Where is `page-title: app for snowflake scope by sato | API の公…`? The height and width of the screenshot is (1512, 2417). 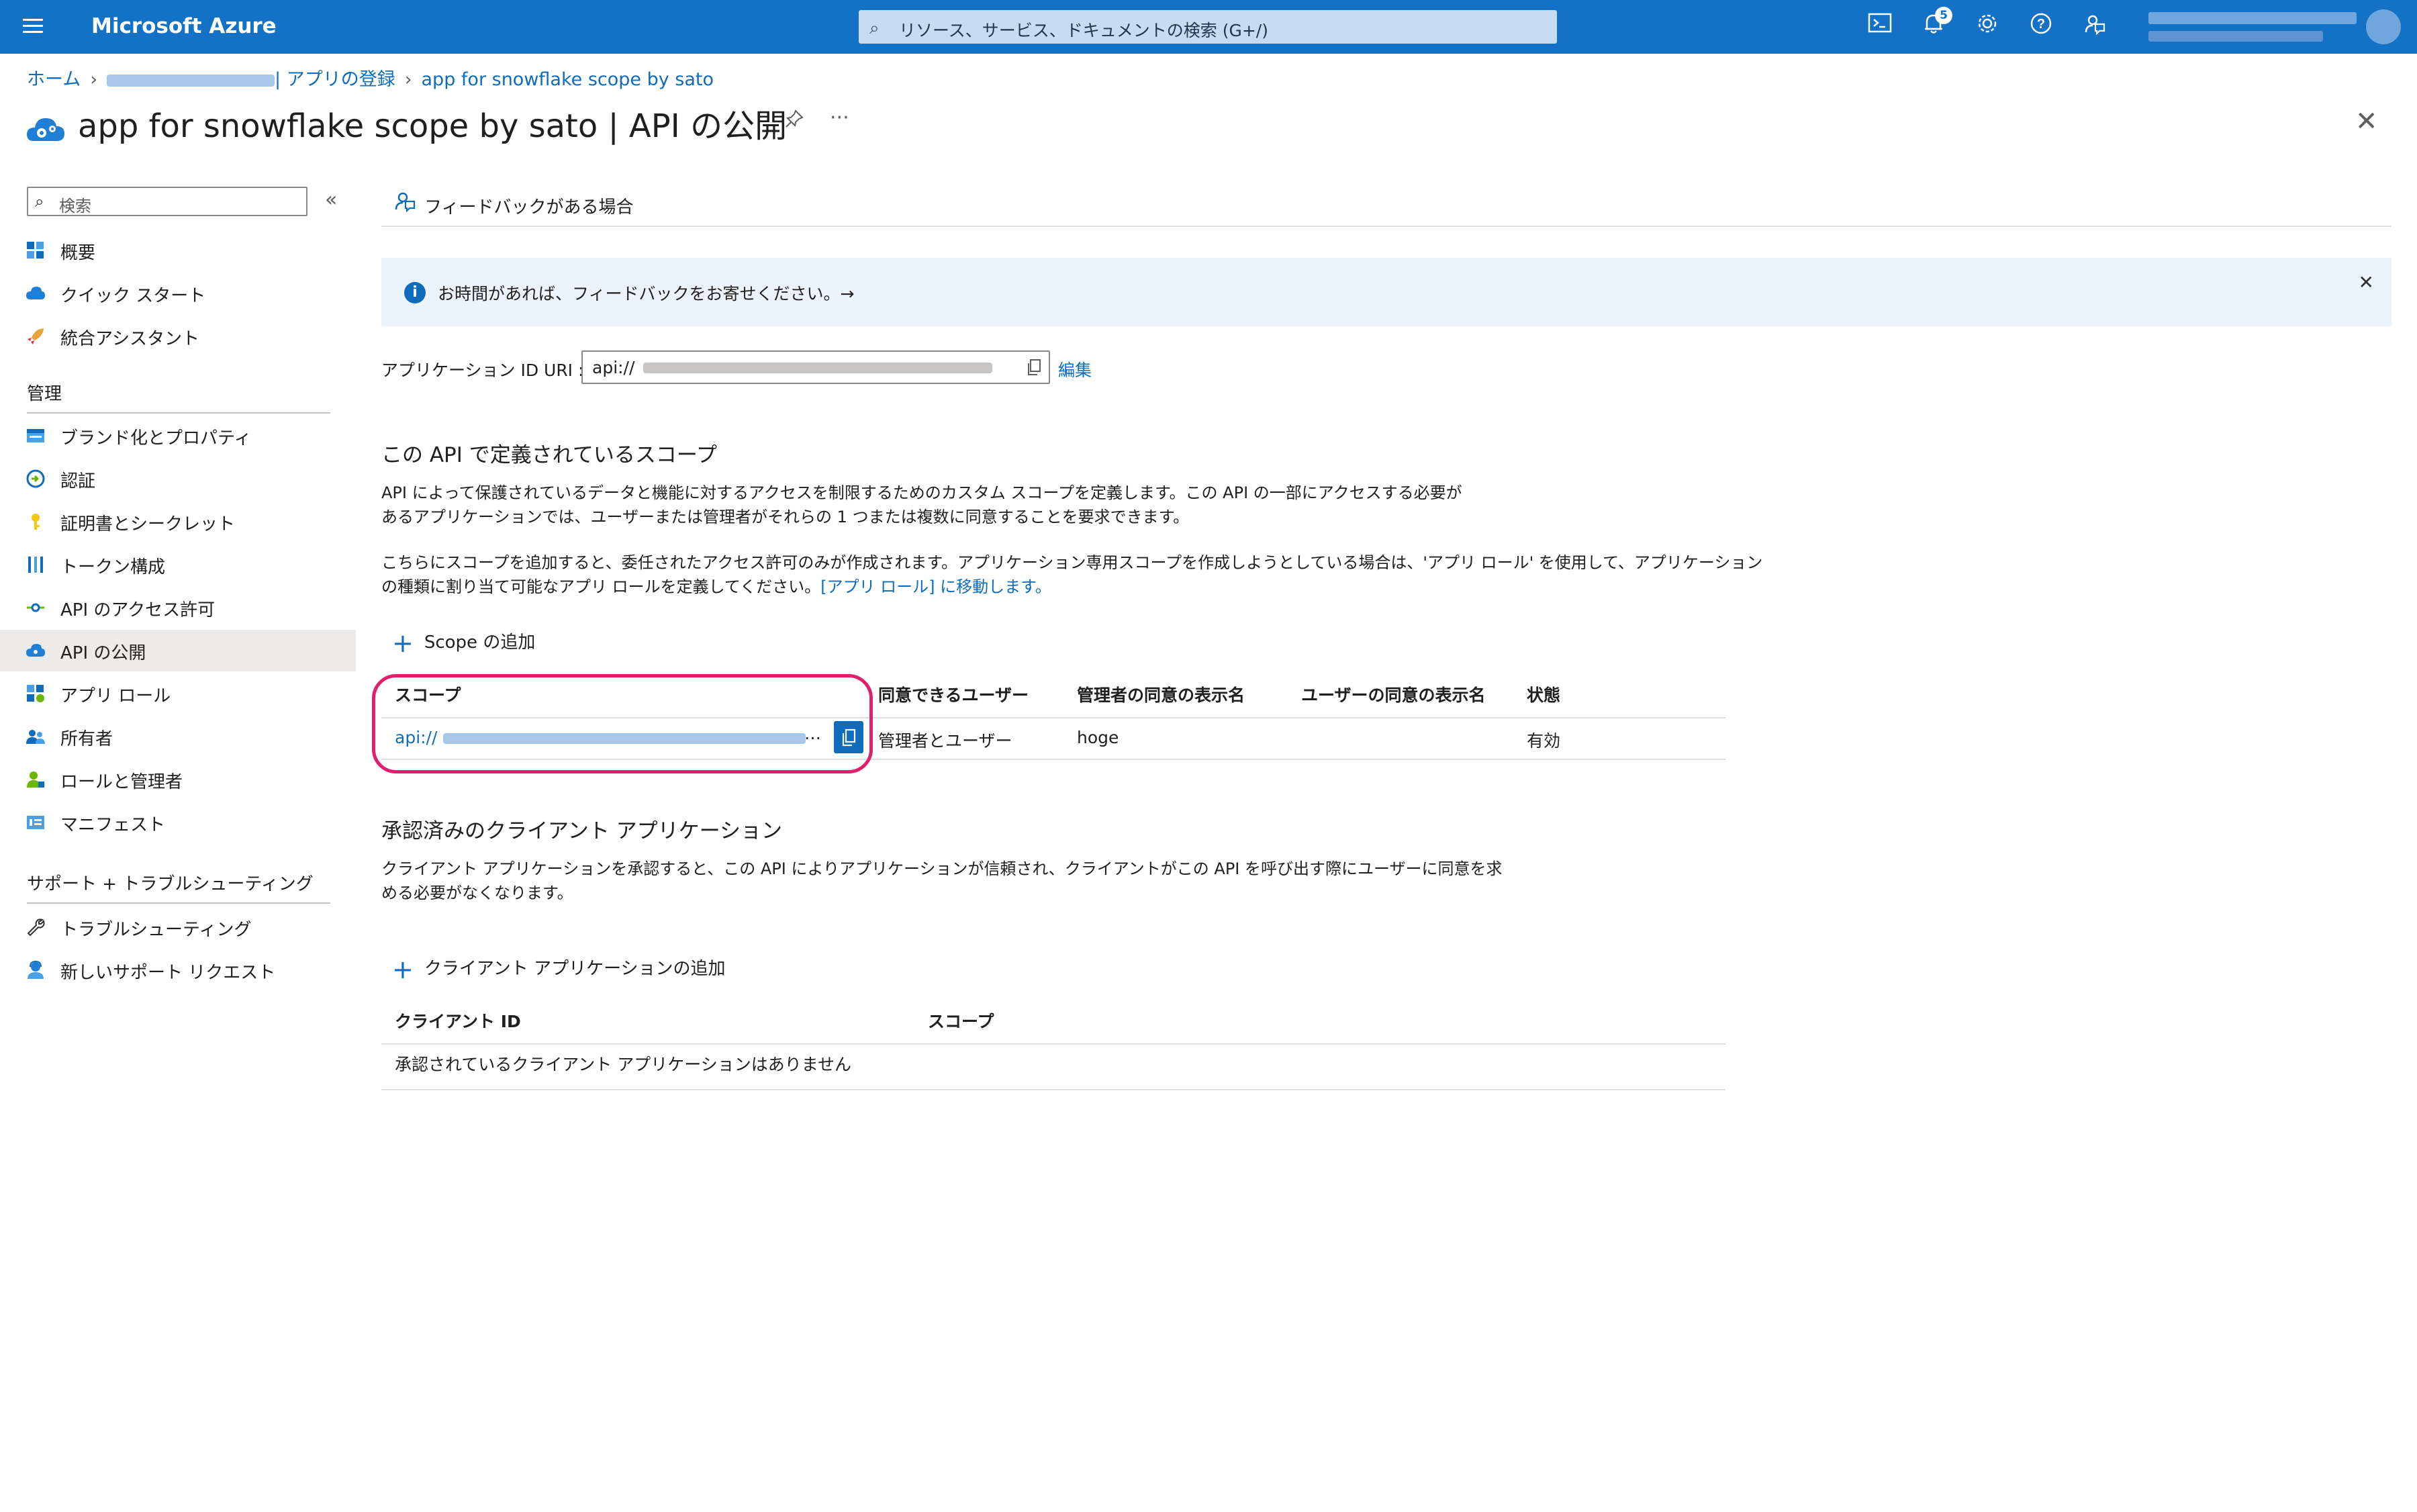
page-title: app for snowflake scope by sato | API の公… is located at coordinates (433, 126).